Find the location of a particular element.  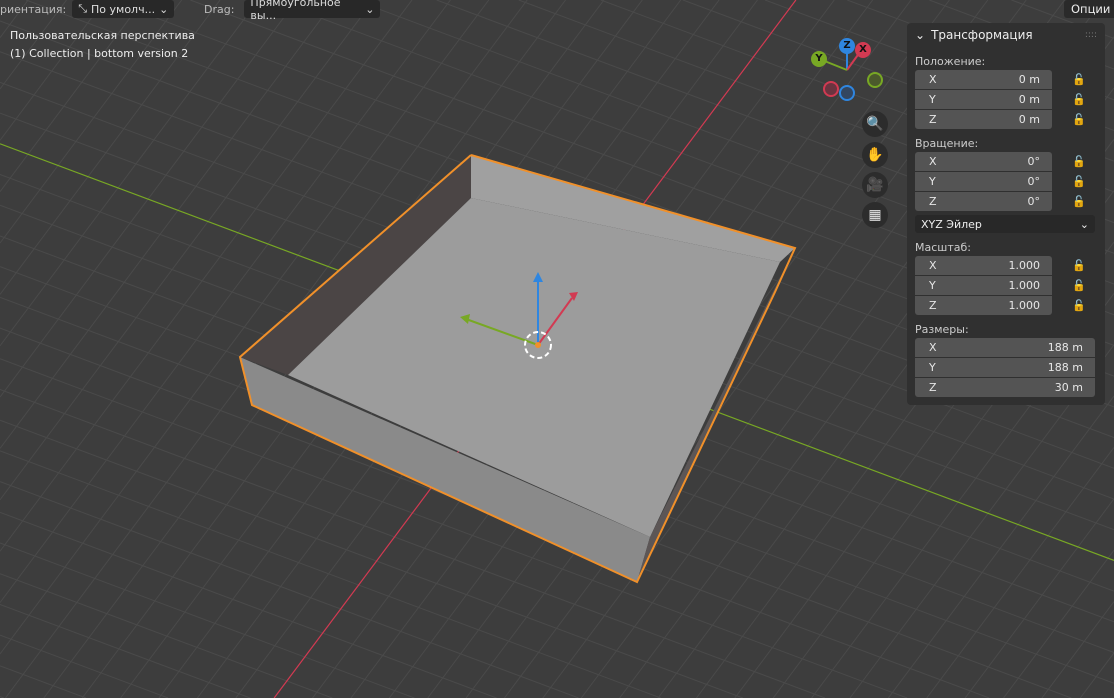

rotation-z-field: Z 0° is located at coordinates (983, 201).